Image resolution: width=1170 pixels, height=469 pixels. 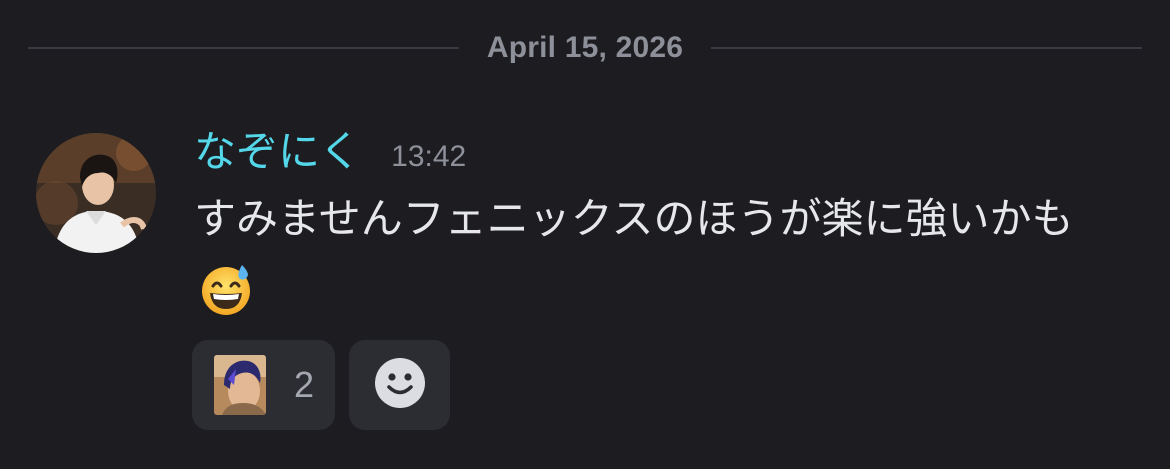 I want to click on reactions-bar: 2, so click(x=321, y=385).